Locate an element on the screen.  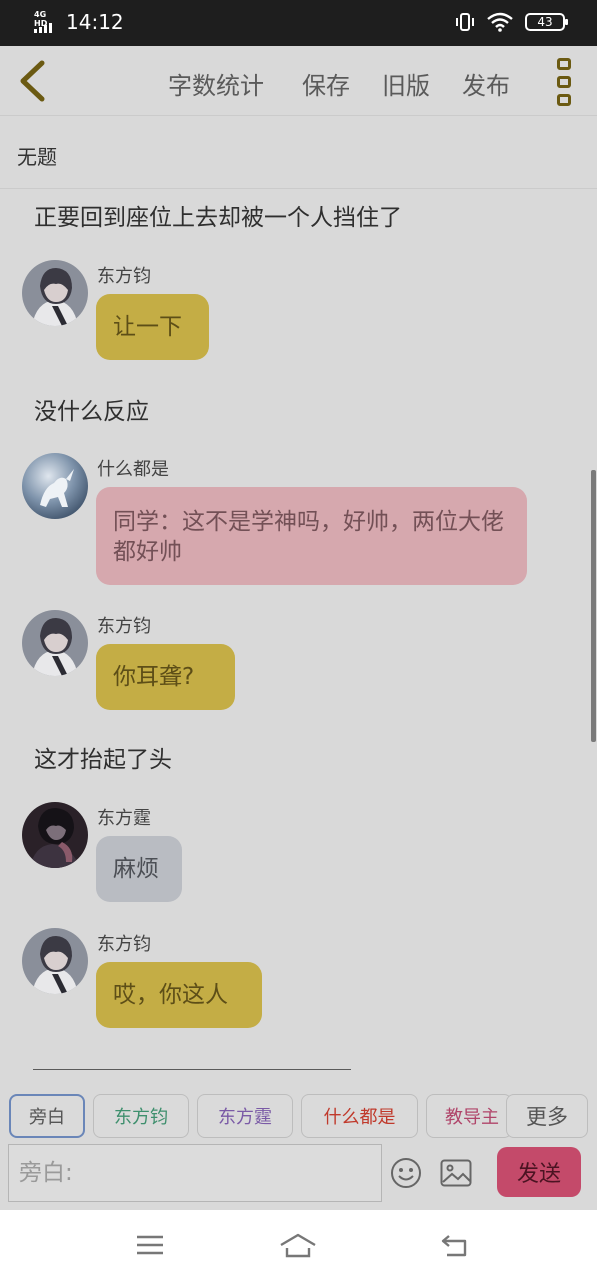
message-input is located at coordinates (195, 1173).